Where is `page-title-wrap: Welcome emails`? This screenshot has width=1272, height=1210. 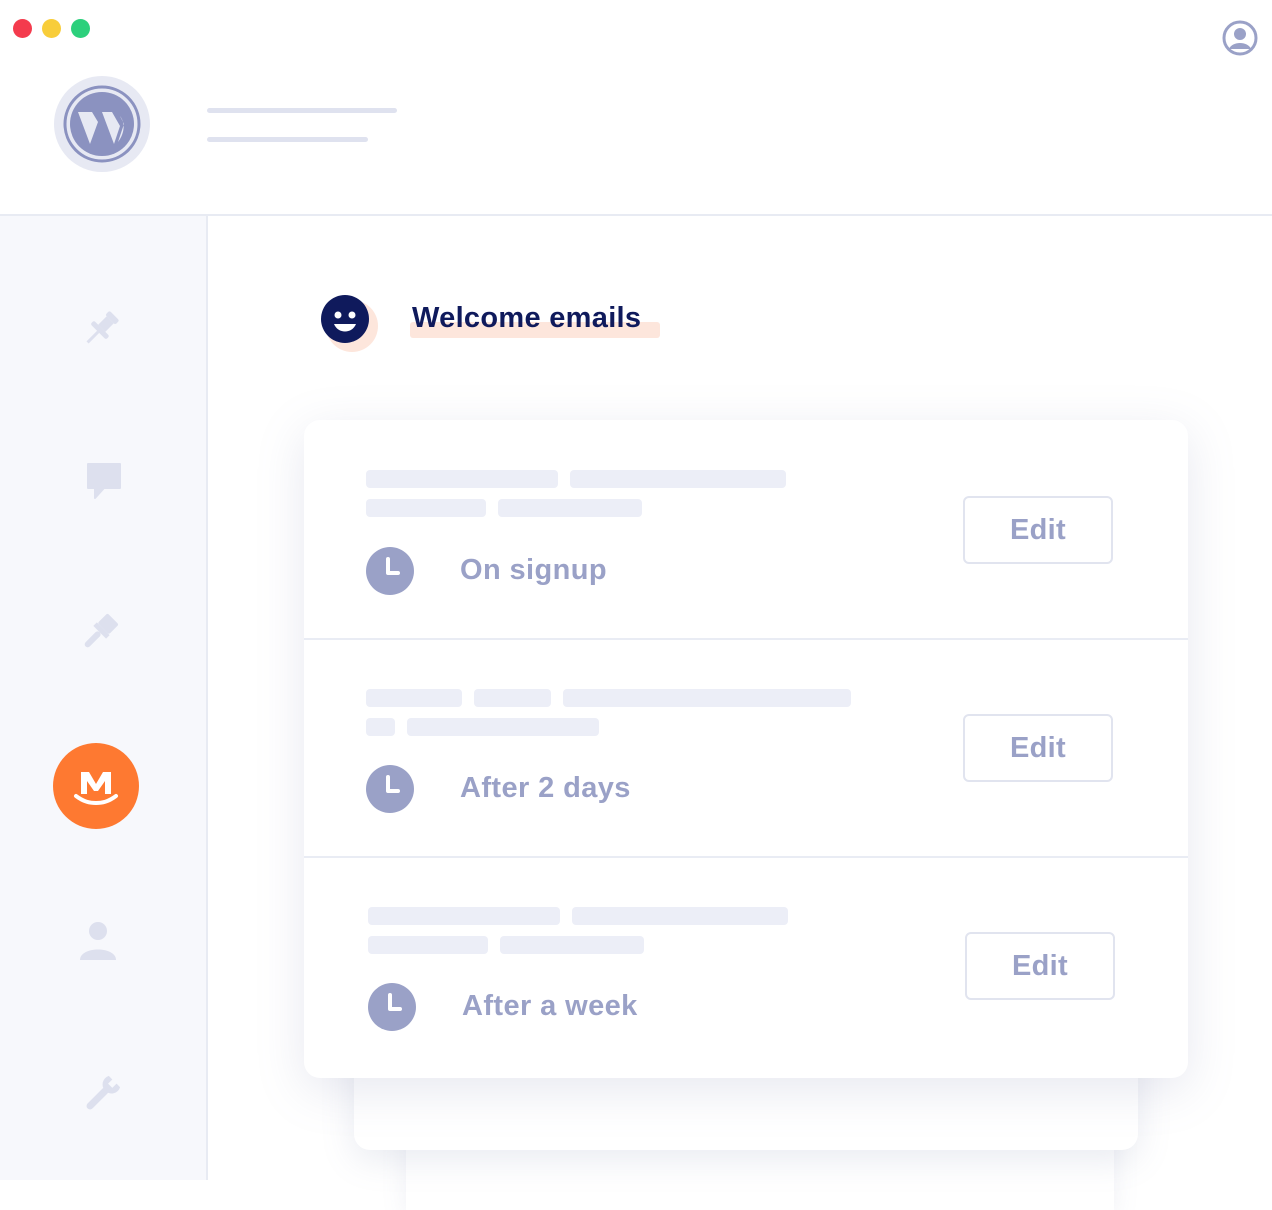 page-title-wrap: Welcome emails is located at coordinates (535, 320).